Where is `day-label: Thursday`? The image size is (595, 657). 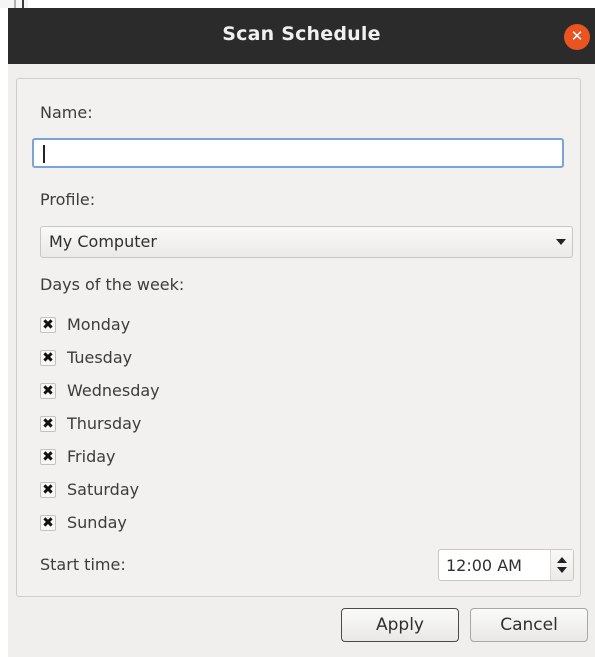 day-label: Thursday is located at coordinates (104, 423).